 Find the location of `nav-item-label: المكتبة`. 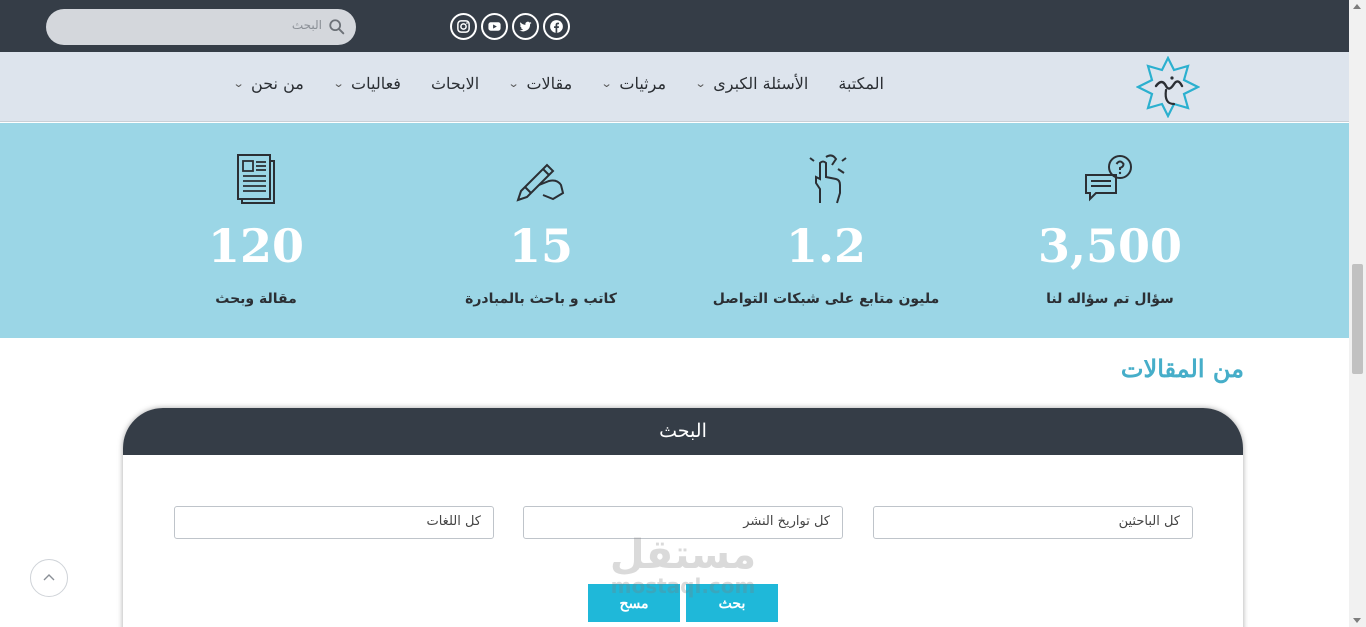

nav-item-label: المكتبة is located at coordinates (861, 83).